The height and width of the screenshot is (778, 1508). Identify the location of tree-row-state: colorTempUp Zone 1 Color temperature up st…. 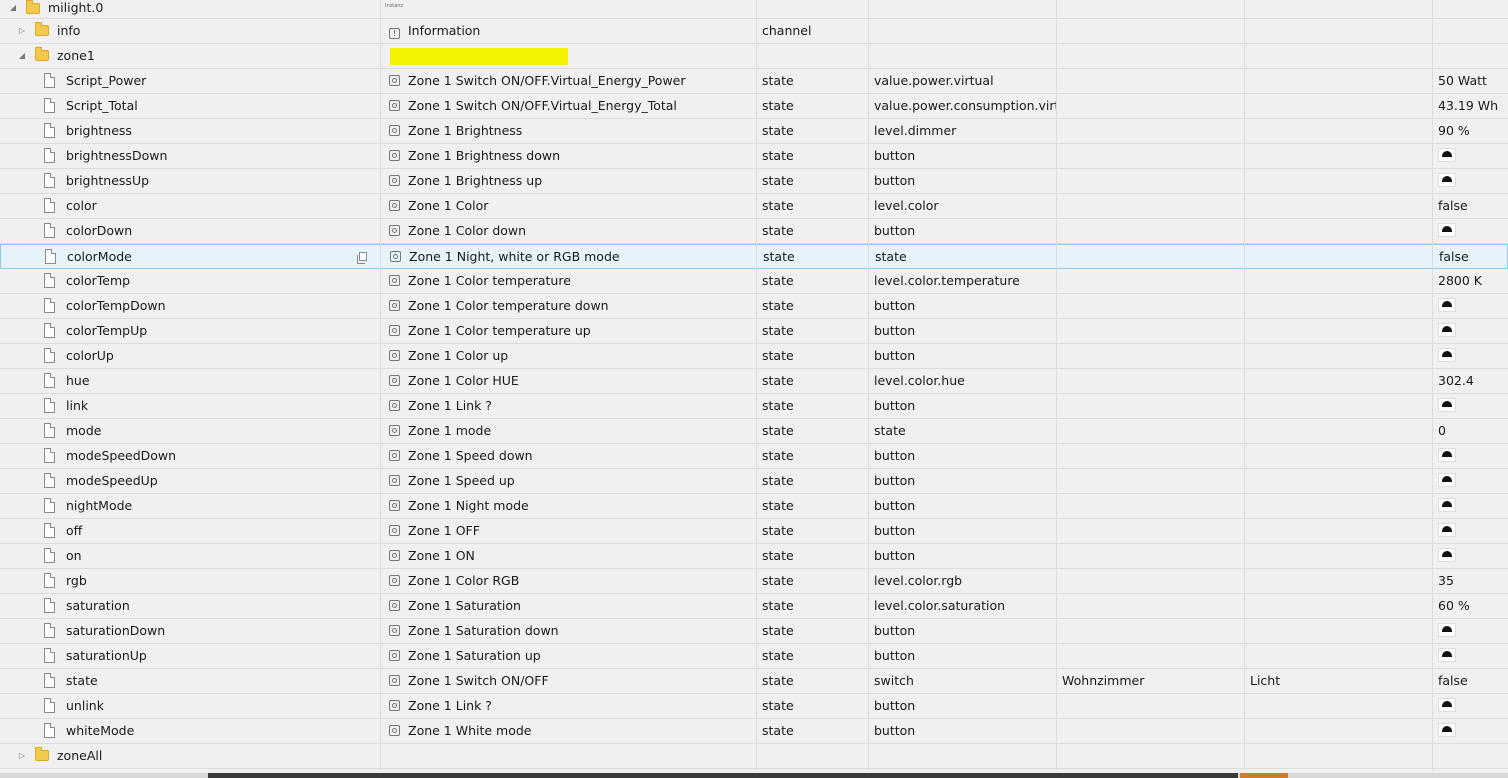
(754, 331).